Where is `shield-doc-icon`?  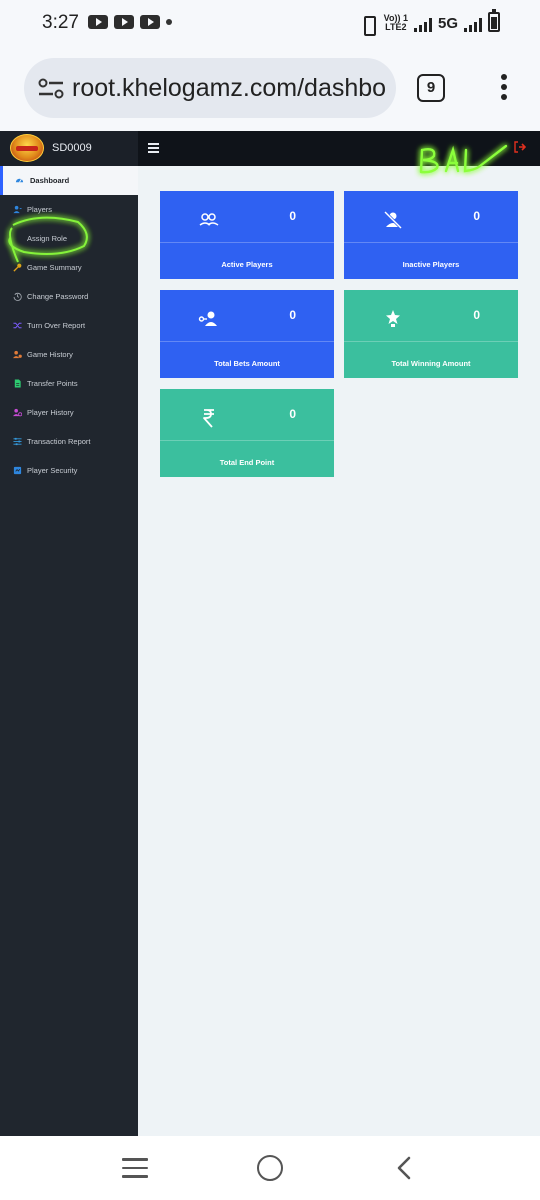
shield-doc-icon is located at coordinates (17, 470).